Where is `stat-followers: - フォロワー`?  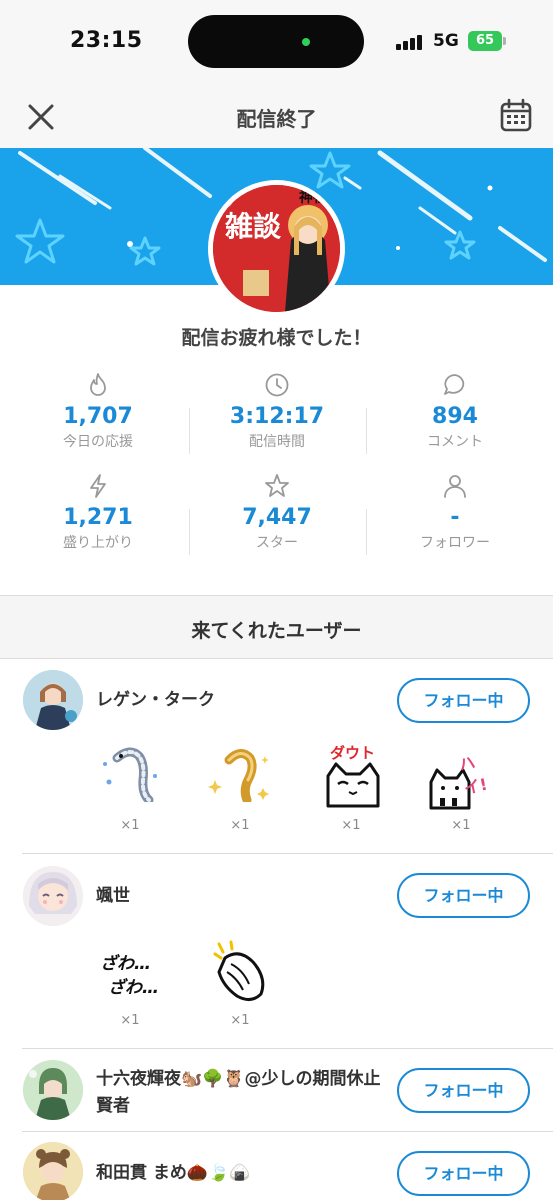 stat-followers: - フォロワー is located at coordinates (455, 512).